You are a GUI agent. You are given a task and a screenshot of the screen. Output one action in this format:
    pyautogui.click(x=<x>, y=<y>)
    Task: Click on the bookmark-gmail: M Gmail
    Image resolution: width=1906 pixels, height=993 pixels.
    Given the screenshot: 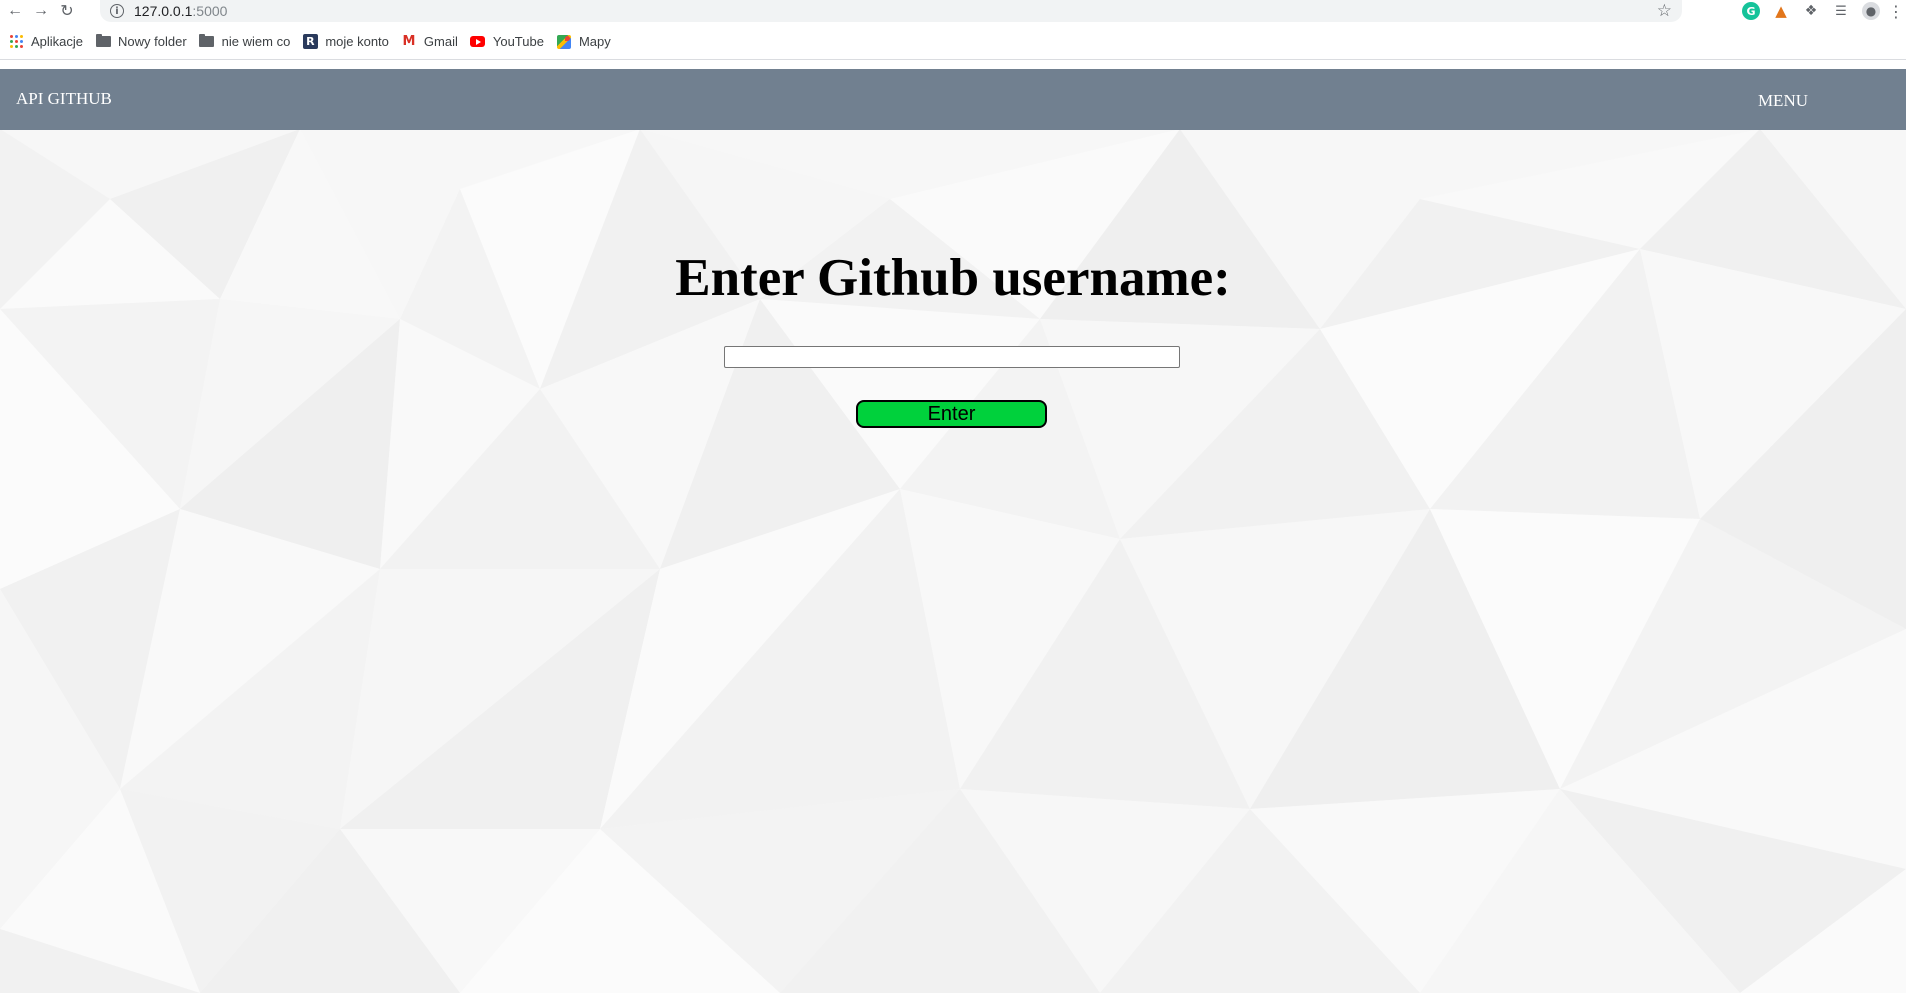 What is the action you would take?
    pyautogui.click(x=433, y=42)
    